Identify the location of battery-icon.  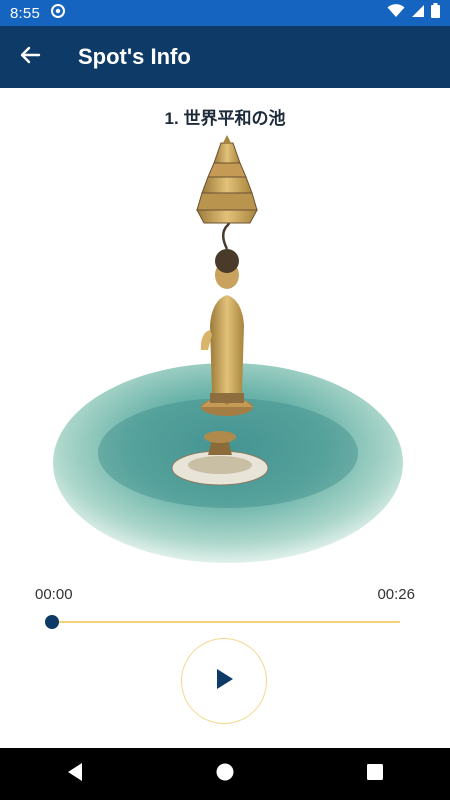
(435, 13).